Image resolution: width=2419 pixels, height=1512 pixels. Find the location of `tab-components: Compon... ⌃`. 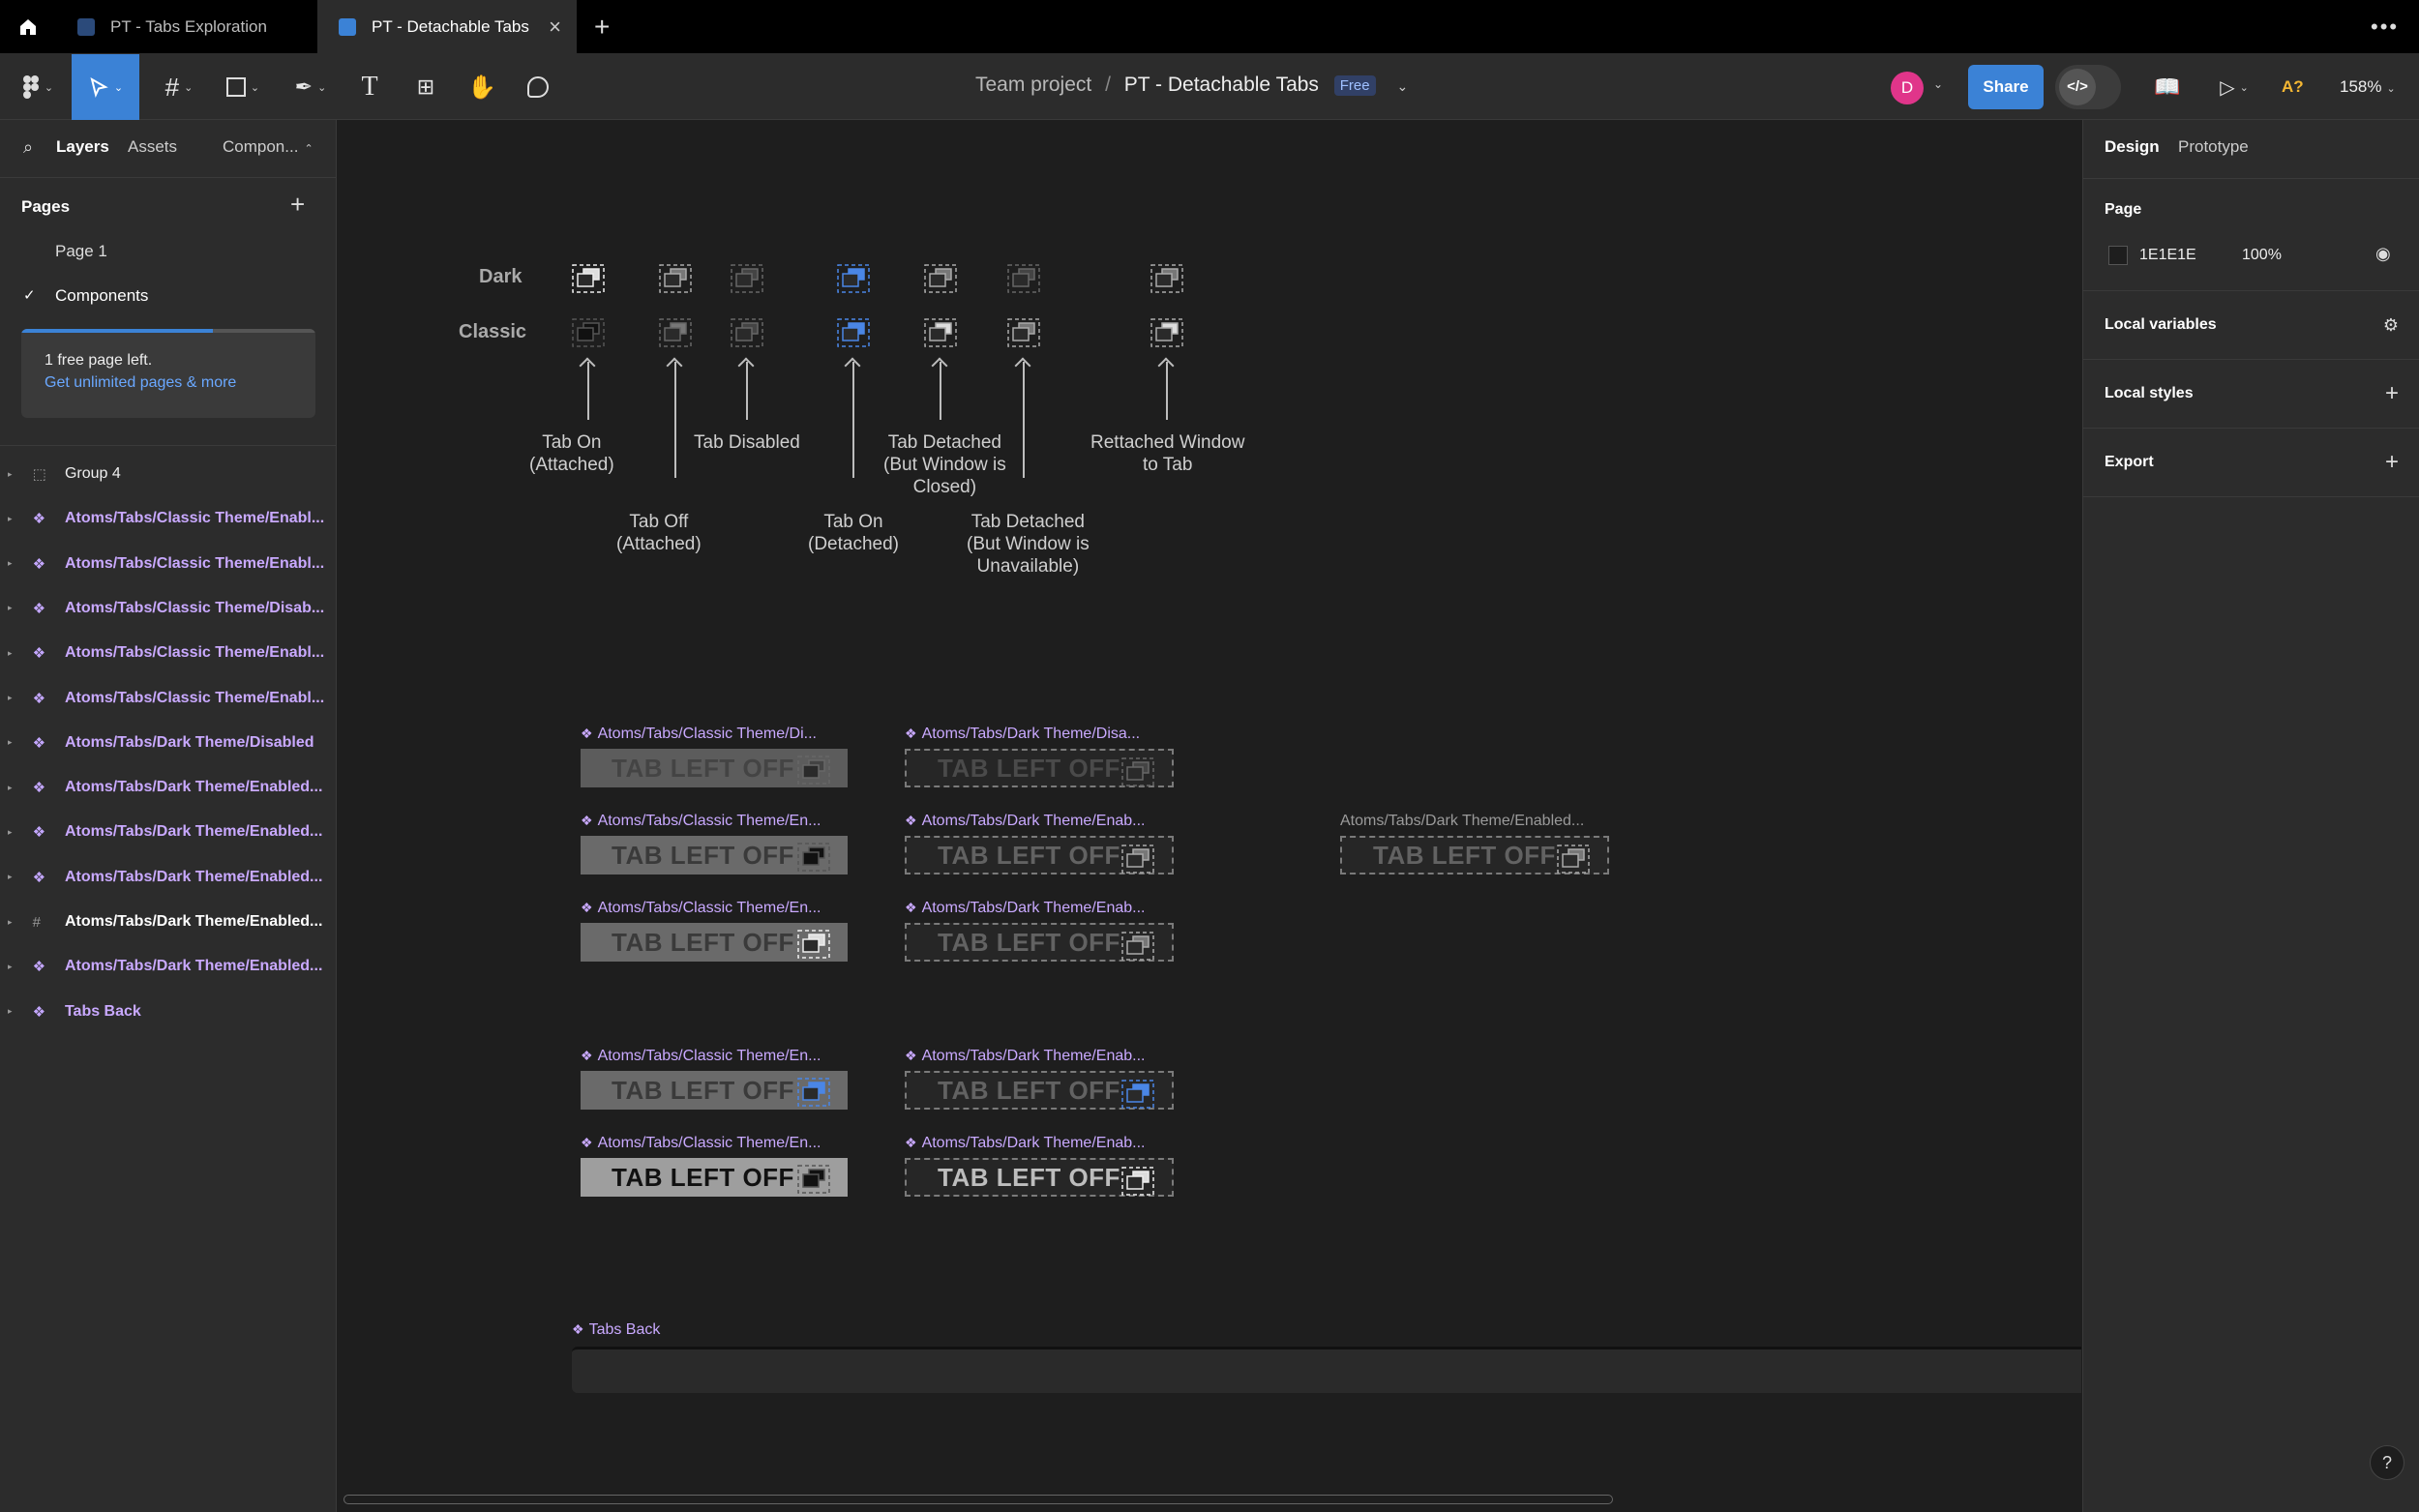

tab-components: Compon... ⌃ is located at coordinates (269, 147).